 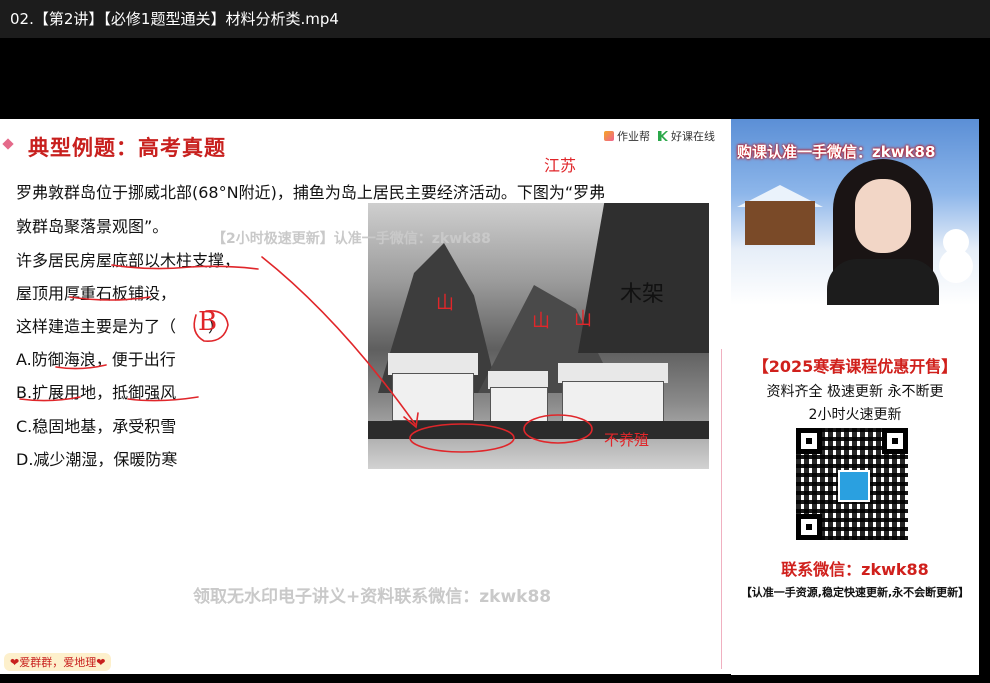 I want to click on promo-line-1: 资料齐全 极速更新 永不断更, so click(x=855, y=392).